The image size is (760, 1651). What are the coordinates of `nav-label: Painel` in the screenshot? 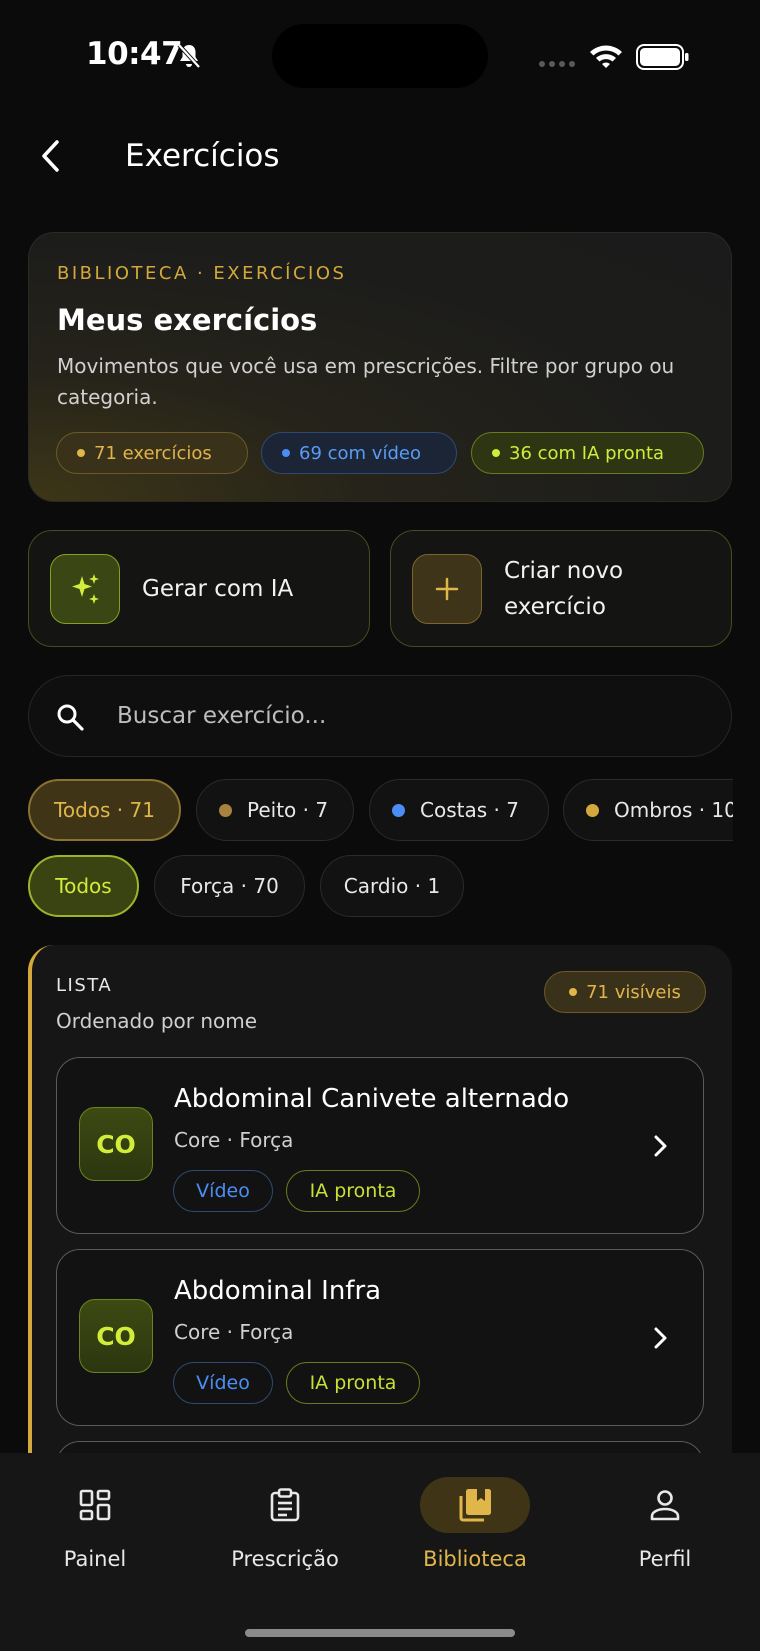 It's located at (95, 1559).